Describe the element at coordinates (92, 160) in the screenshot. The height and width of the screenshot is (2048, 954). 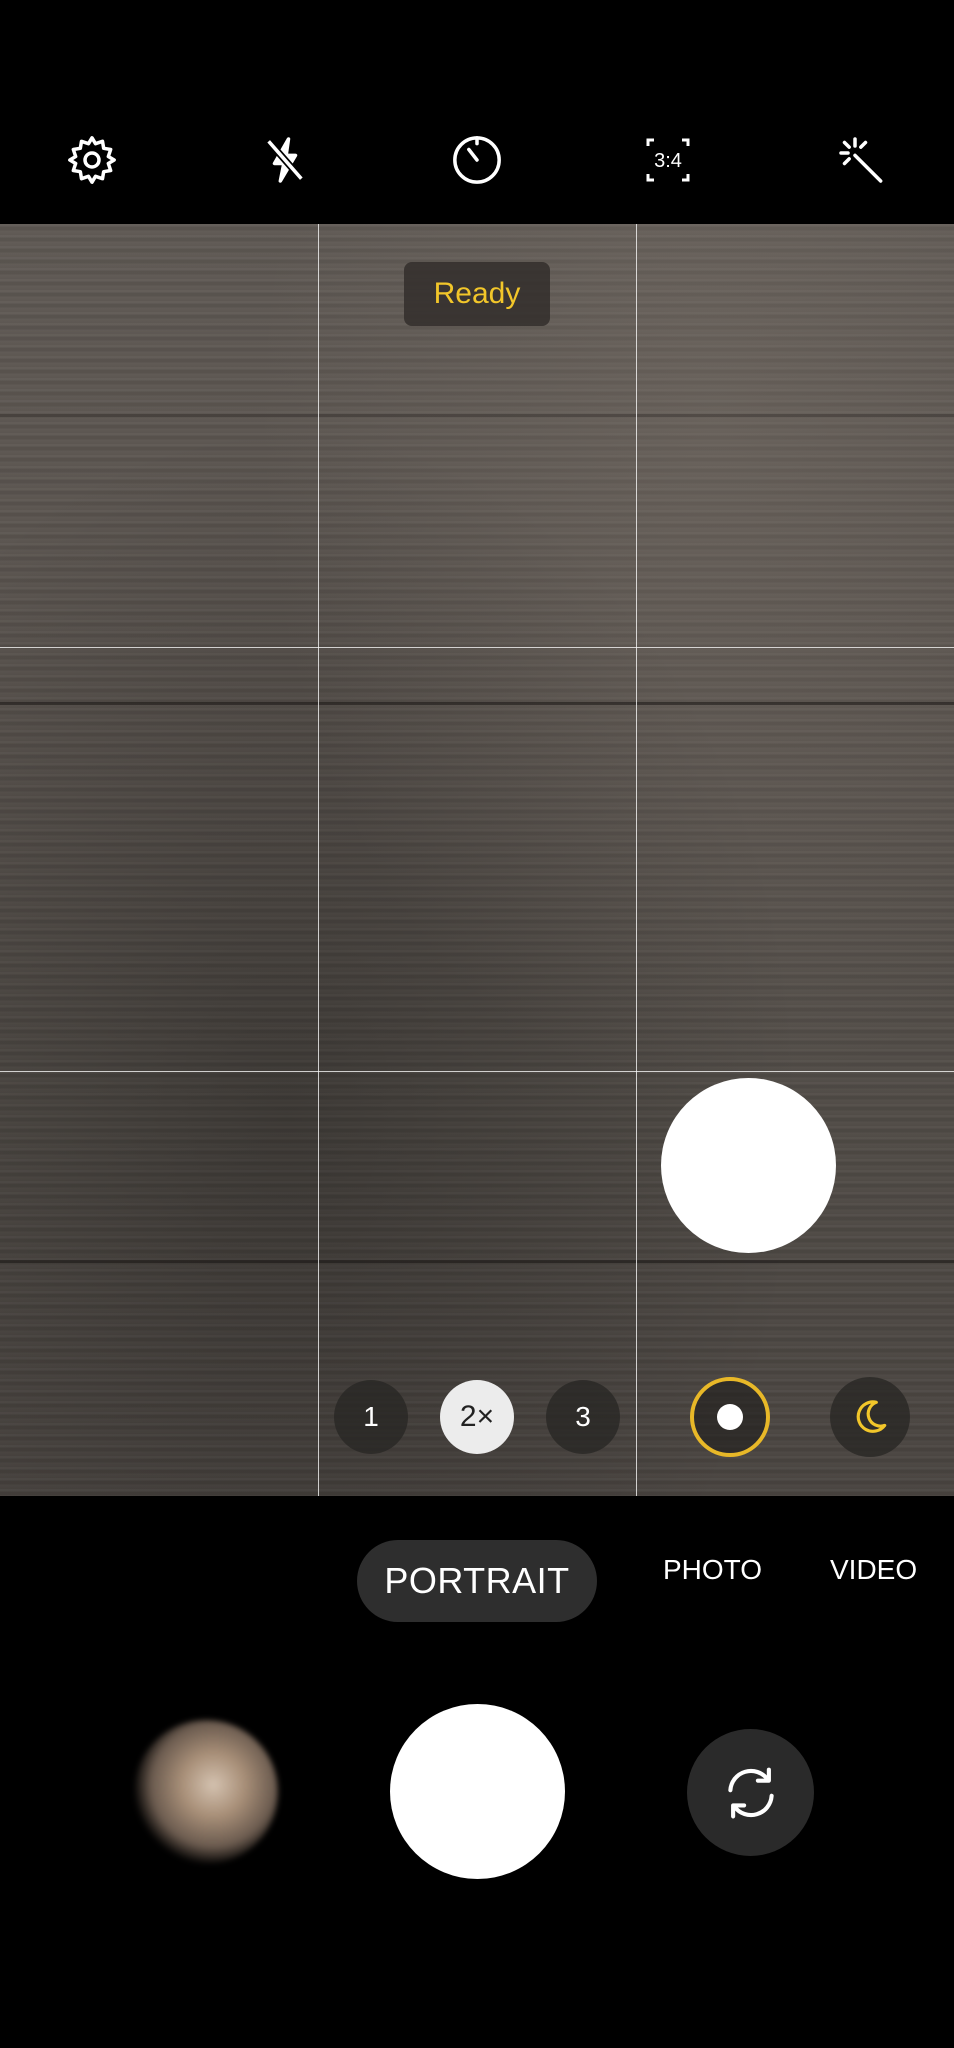
I see `settings-icon` at that location.